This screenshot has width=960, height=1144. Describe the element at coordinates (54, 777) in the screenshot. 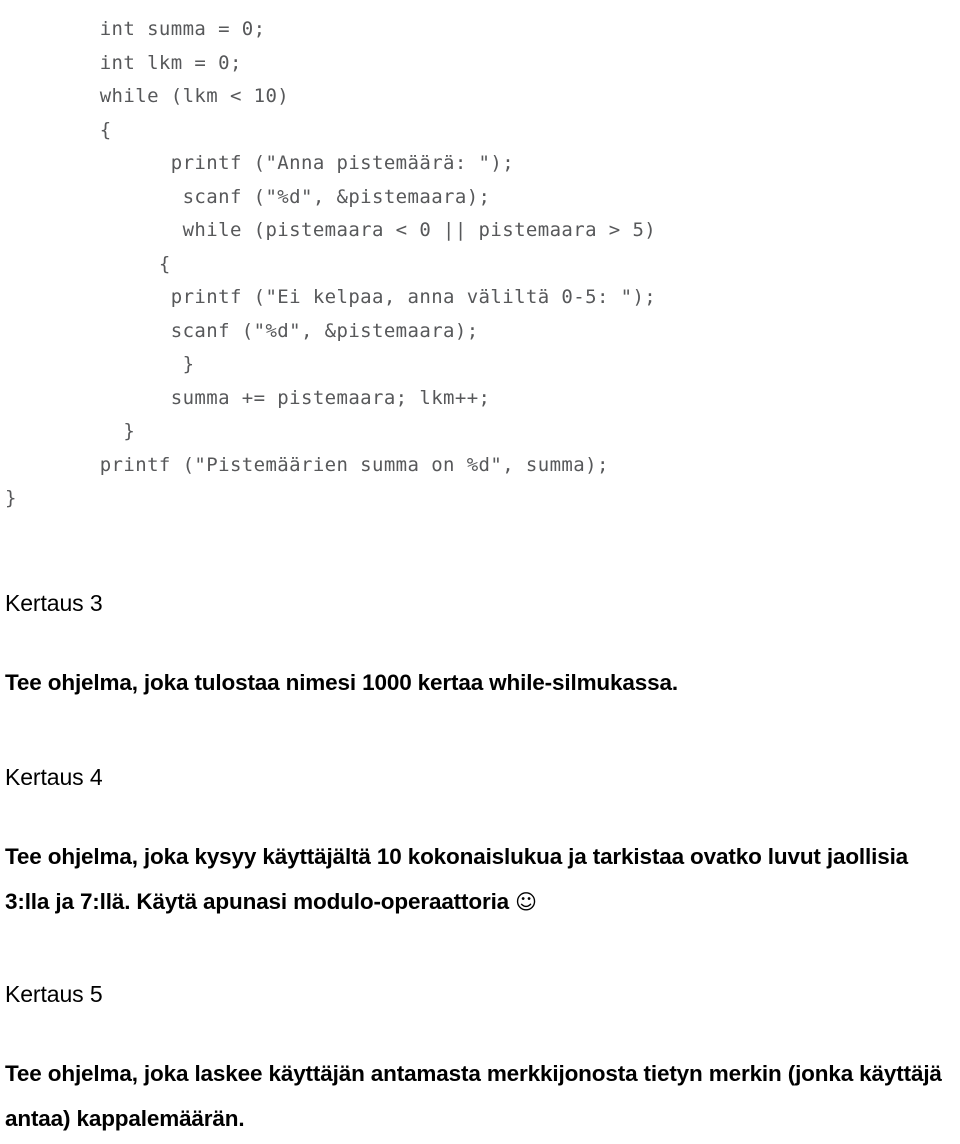

I see `section-heading-kertaus-4: Kertaus 4` at that location.